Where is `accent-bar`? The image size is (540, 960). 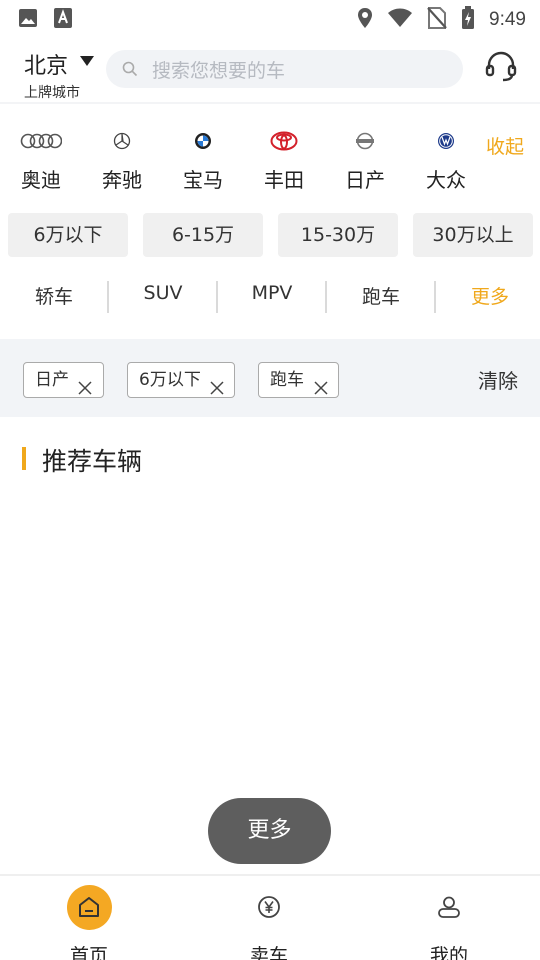 accent-bar is located at coordinates (24, 458).